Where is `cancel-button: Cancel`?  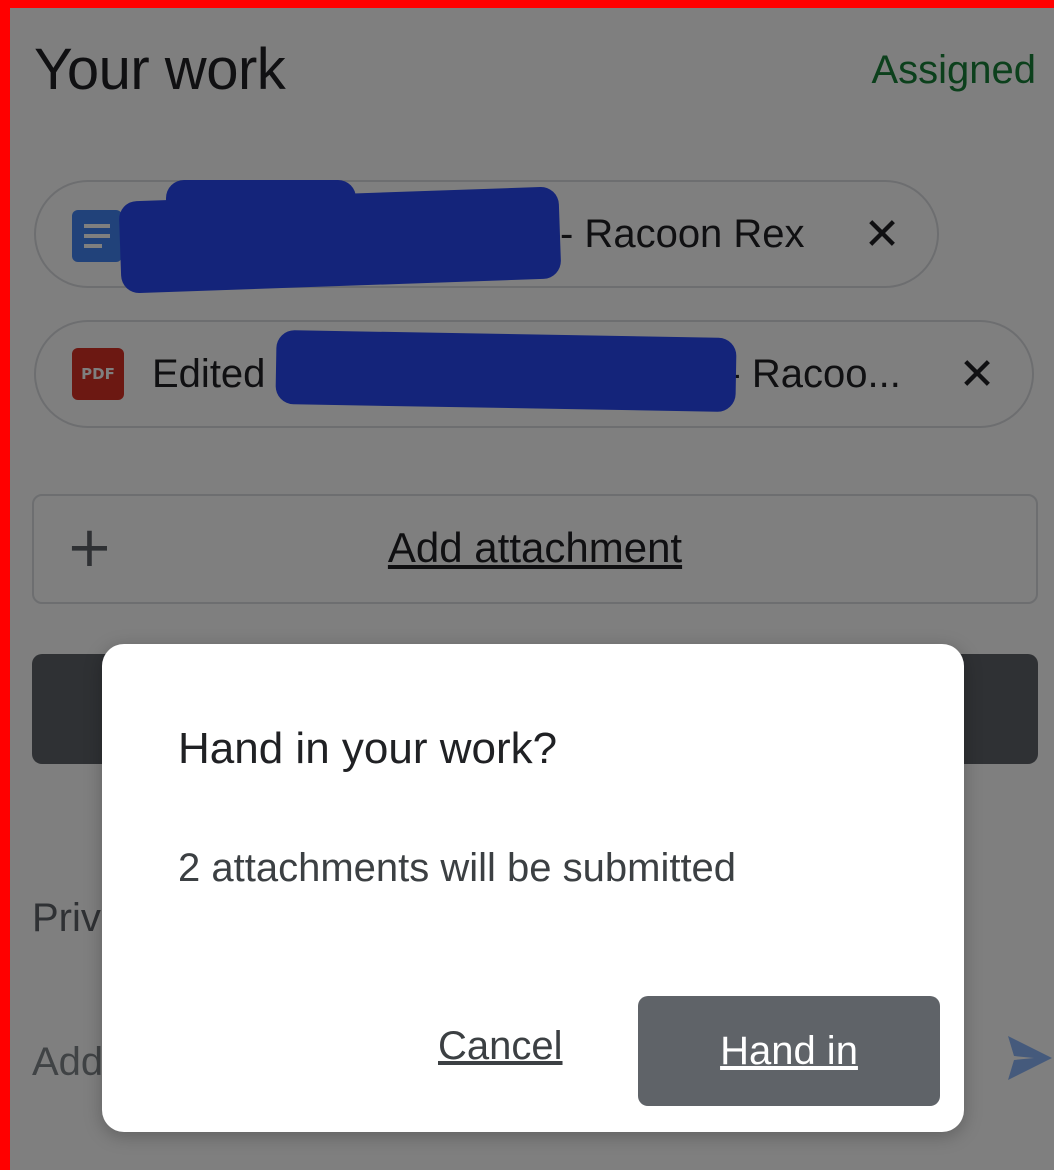
cancel-button: Cancel is located at coordinates (500, 1046).